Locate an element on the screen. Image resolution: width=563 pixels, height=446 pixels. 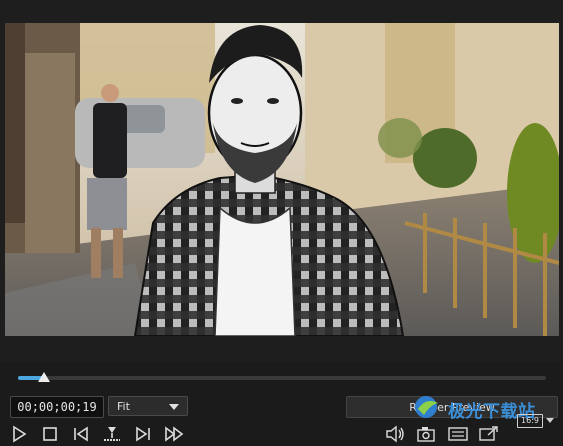
play-icon is located at coordinates (20, 434).